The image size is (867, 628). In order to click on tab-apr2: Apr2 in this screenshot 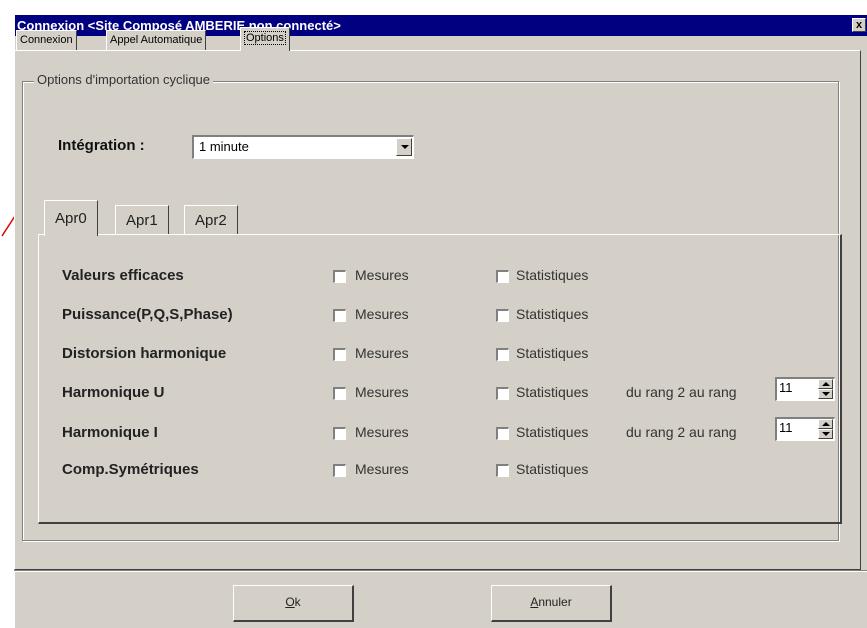, I will do `click(211, 220)`.